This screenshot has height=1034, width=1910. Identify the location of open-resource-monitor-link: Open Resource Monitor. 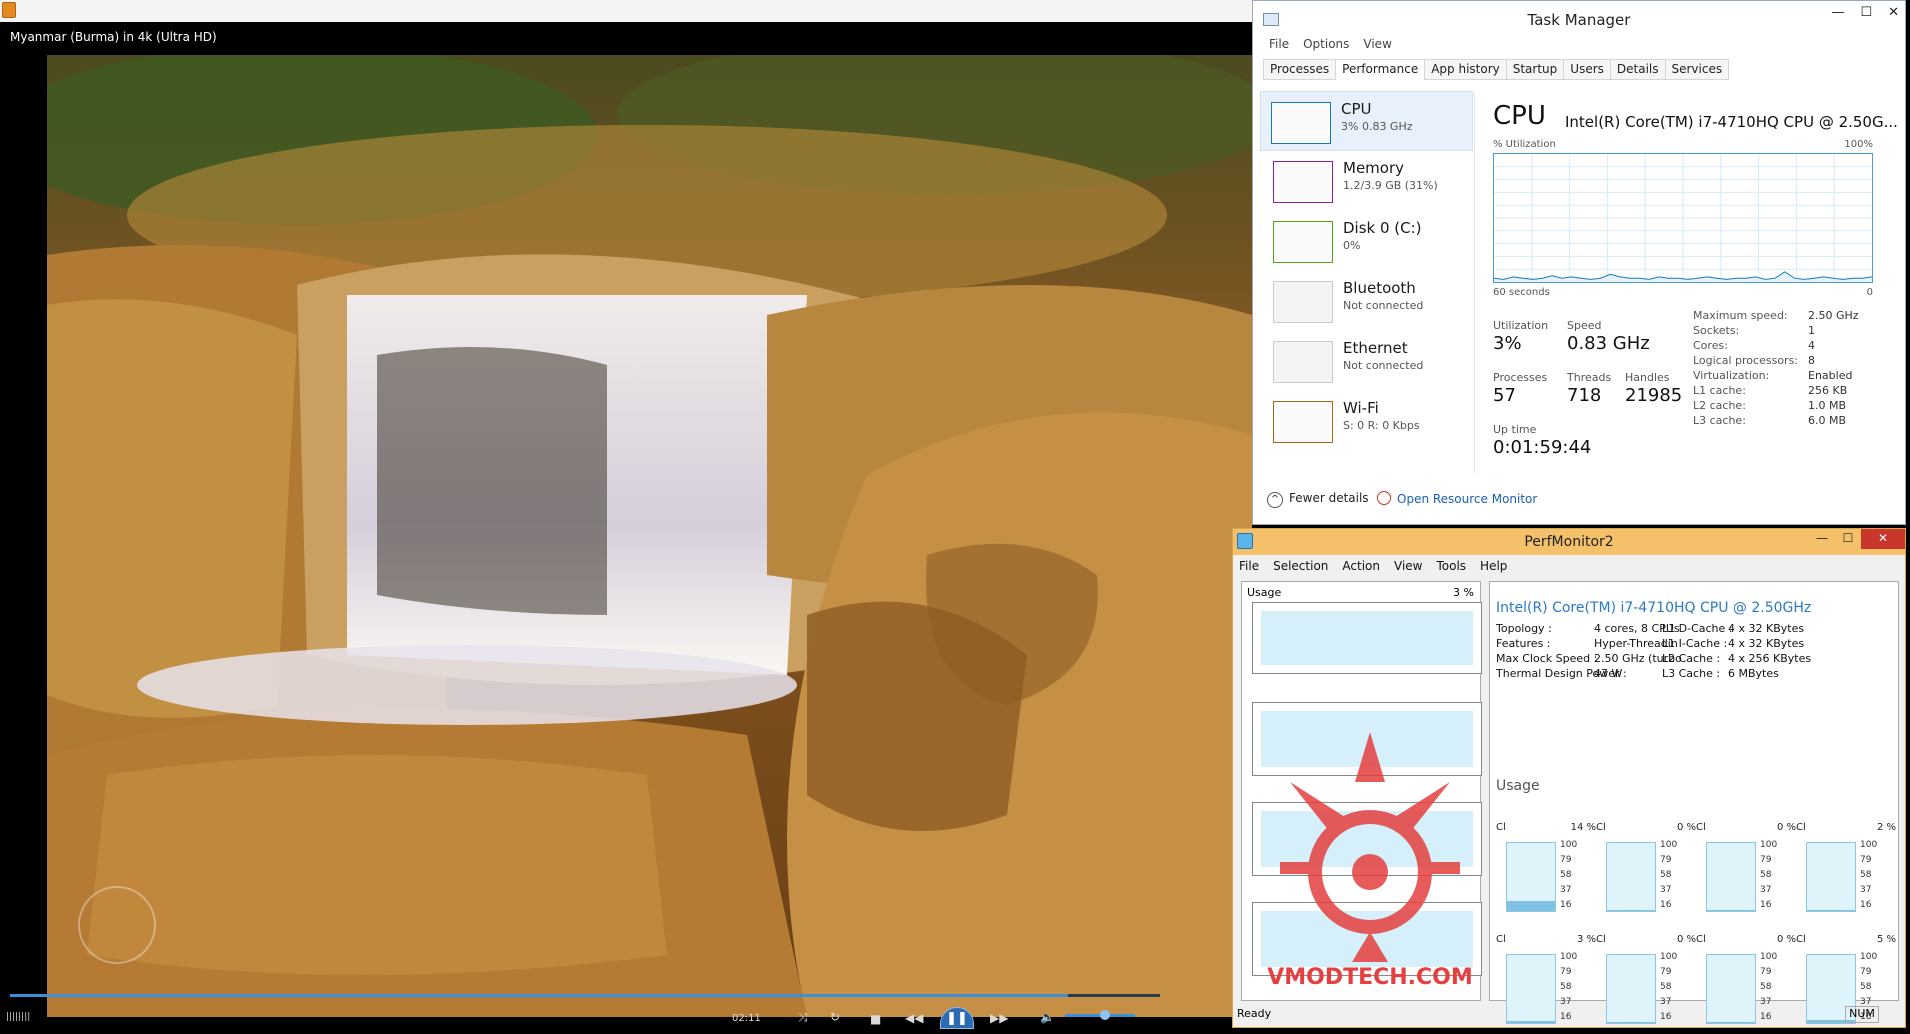
(1457, 498).